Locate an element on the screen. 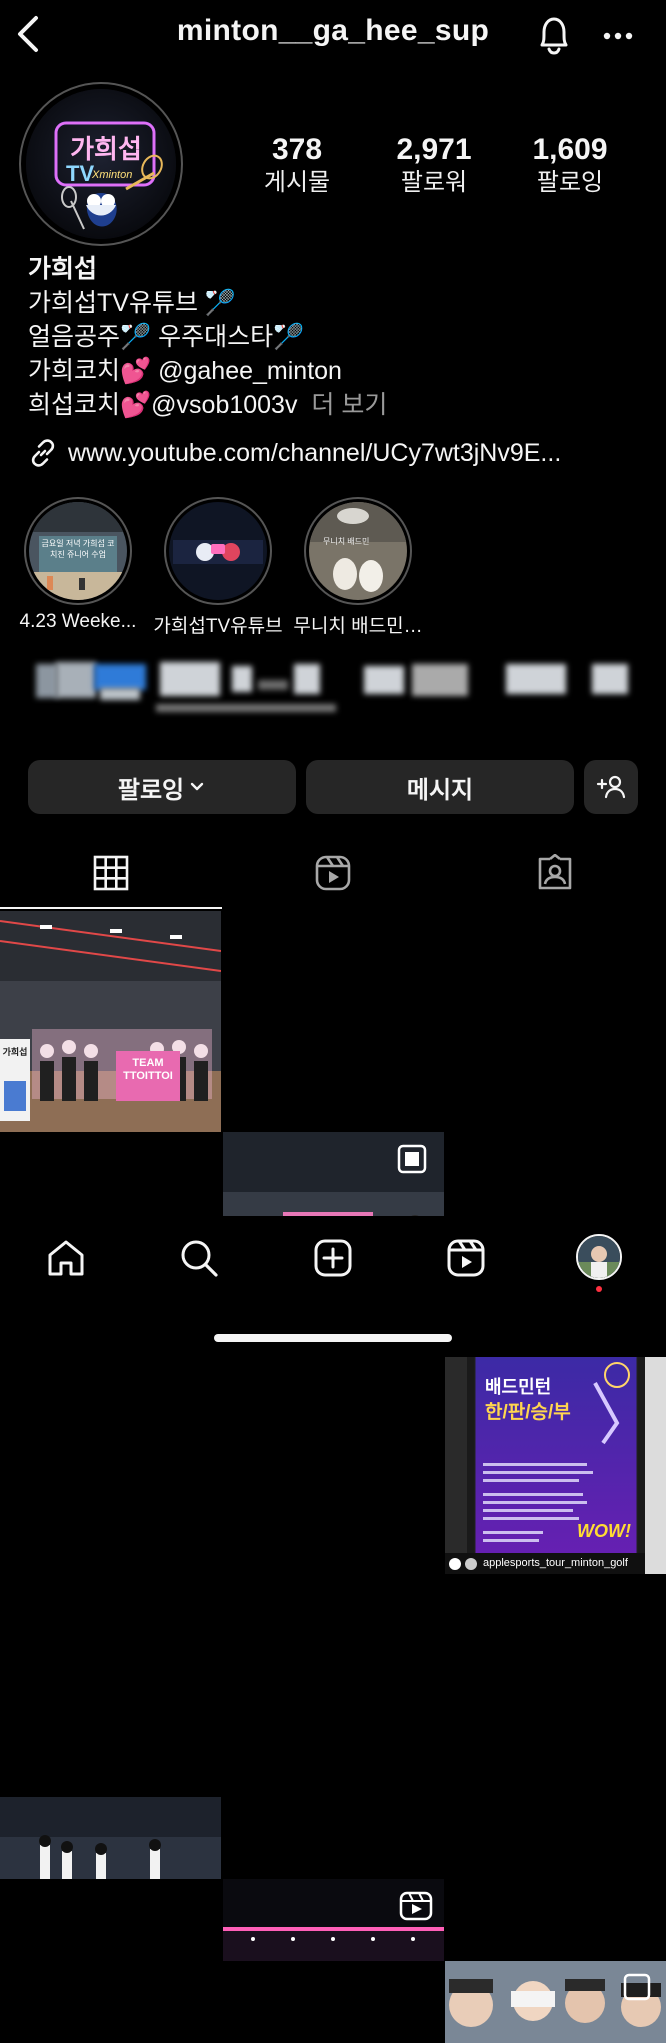  stat-posts: 378 게시물 is located at coordinates (297, 165).